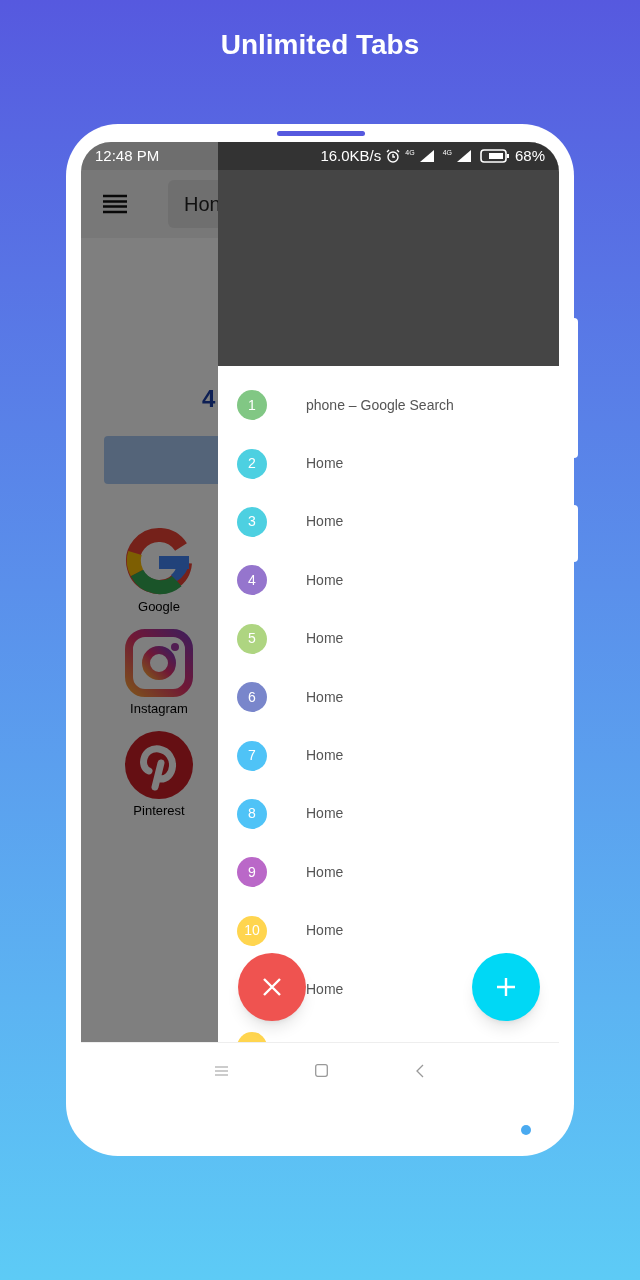  I want to click on back-icon, so click(420, 1070).